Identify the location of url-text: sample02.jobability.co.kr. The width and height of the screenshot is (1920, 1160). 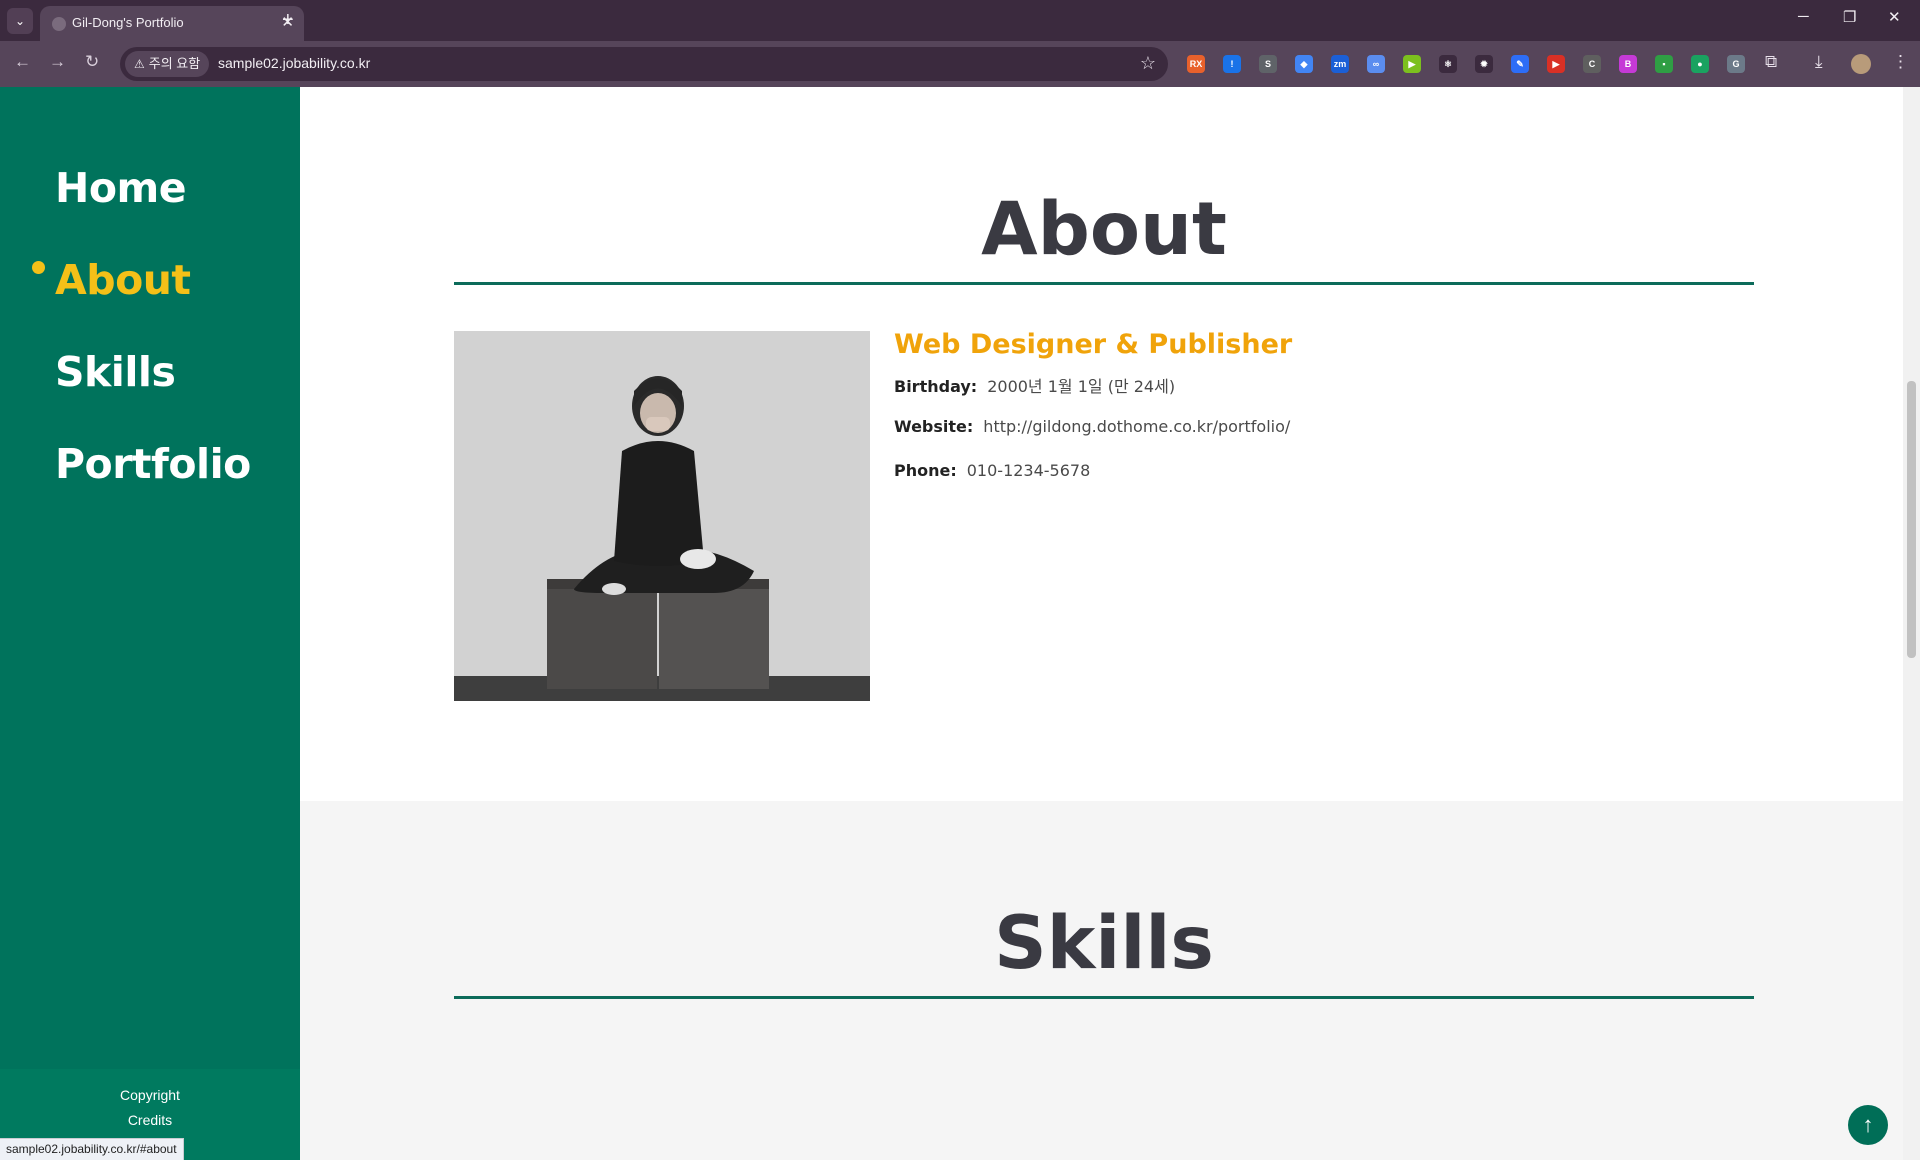
(294, 63).